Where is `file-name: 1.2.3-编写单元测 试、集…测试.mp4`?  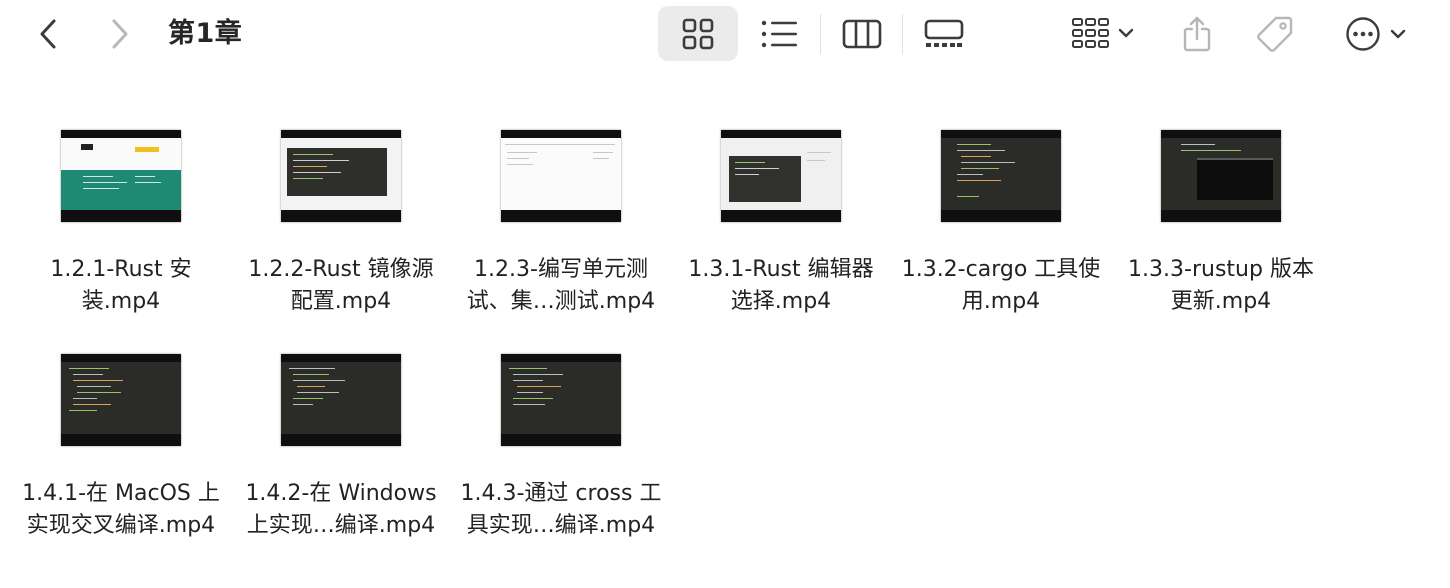
file-name: 1.2.3-编写单元测 试、集…测试.mp4 is located at coordinates (561, 286).